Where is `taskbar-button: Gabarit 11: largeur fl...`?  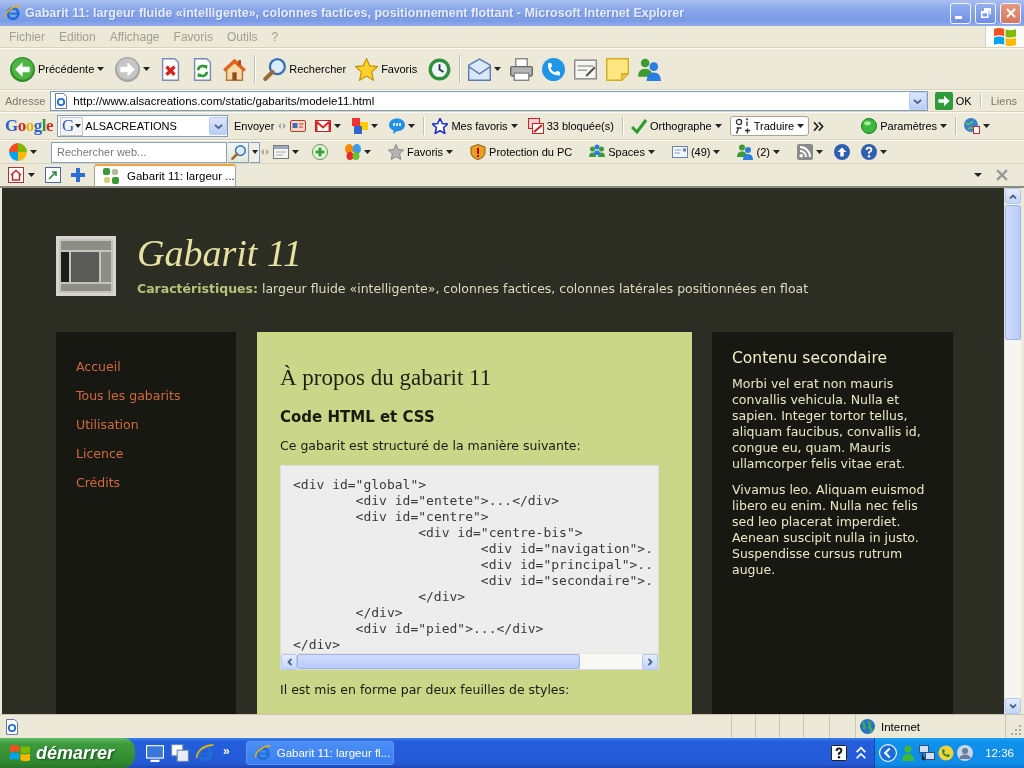 taskbar-button: Gabarit 11: largeur fl... is located at coordinates (319, 753).